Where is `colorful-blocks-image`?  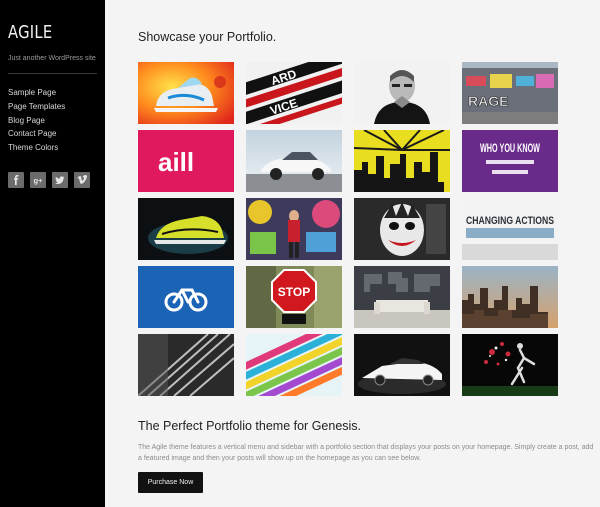 colorful-blocks-image is located at coordinates (294, 365).